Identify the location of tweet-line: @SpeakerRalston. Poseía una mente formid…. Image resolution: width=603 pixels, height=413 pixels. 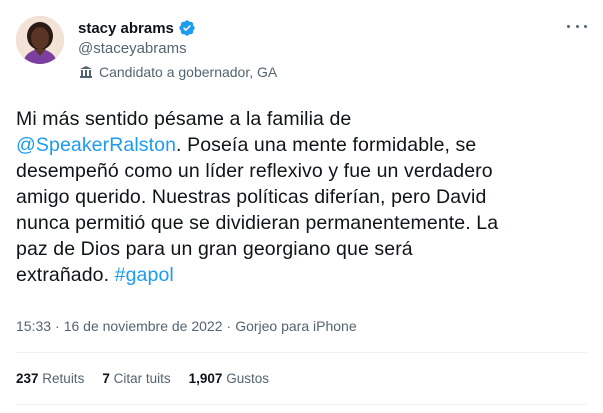
(301, 145).